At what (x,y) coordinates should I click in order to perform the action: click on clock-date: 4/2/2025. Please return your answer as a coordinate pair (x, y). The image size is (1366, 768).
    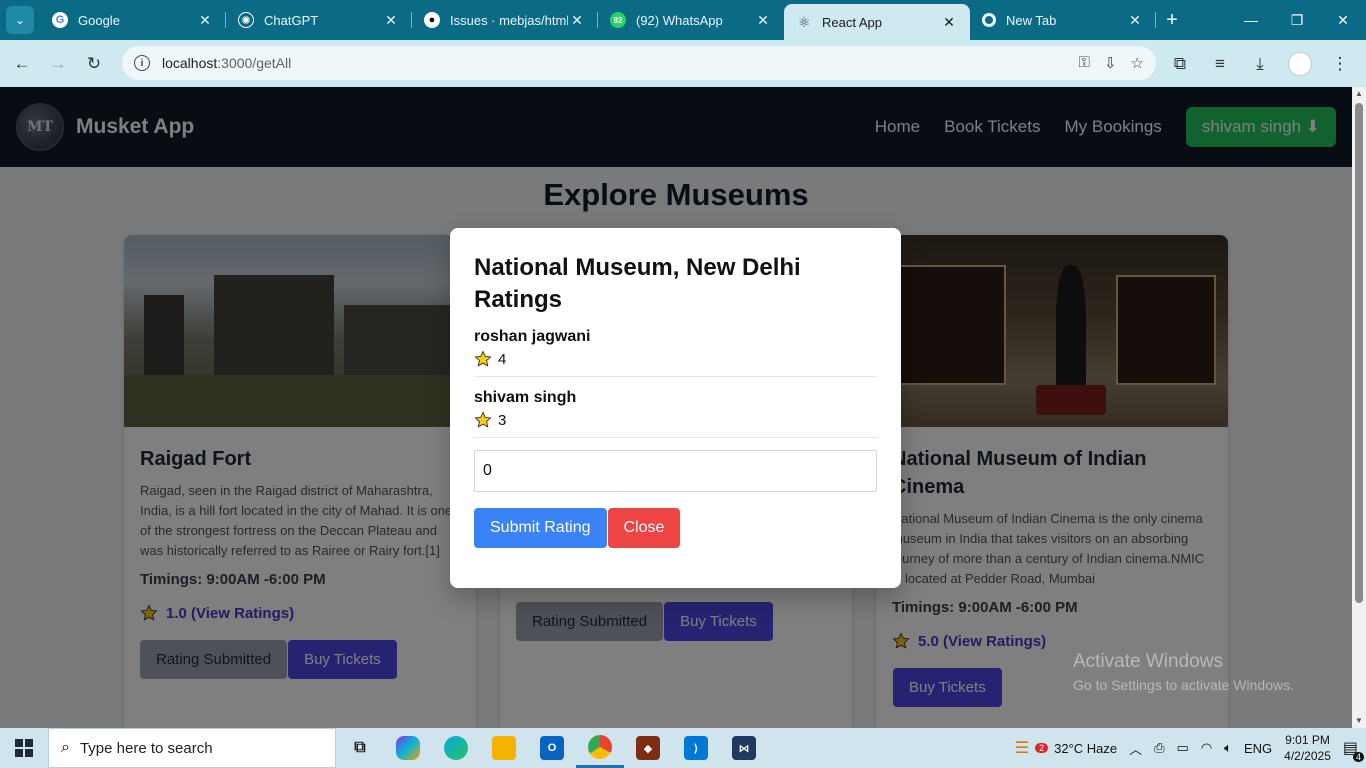
    Looking at the image, I should click on (1307, 756).